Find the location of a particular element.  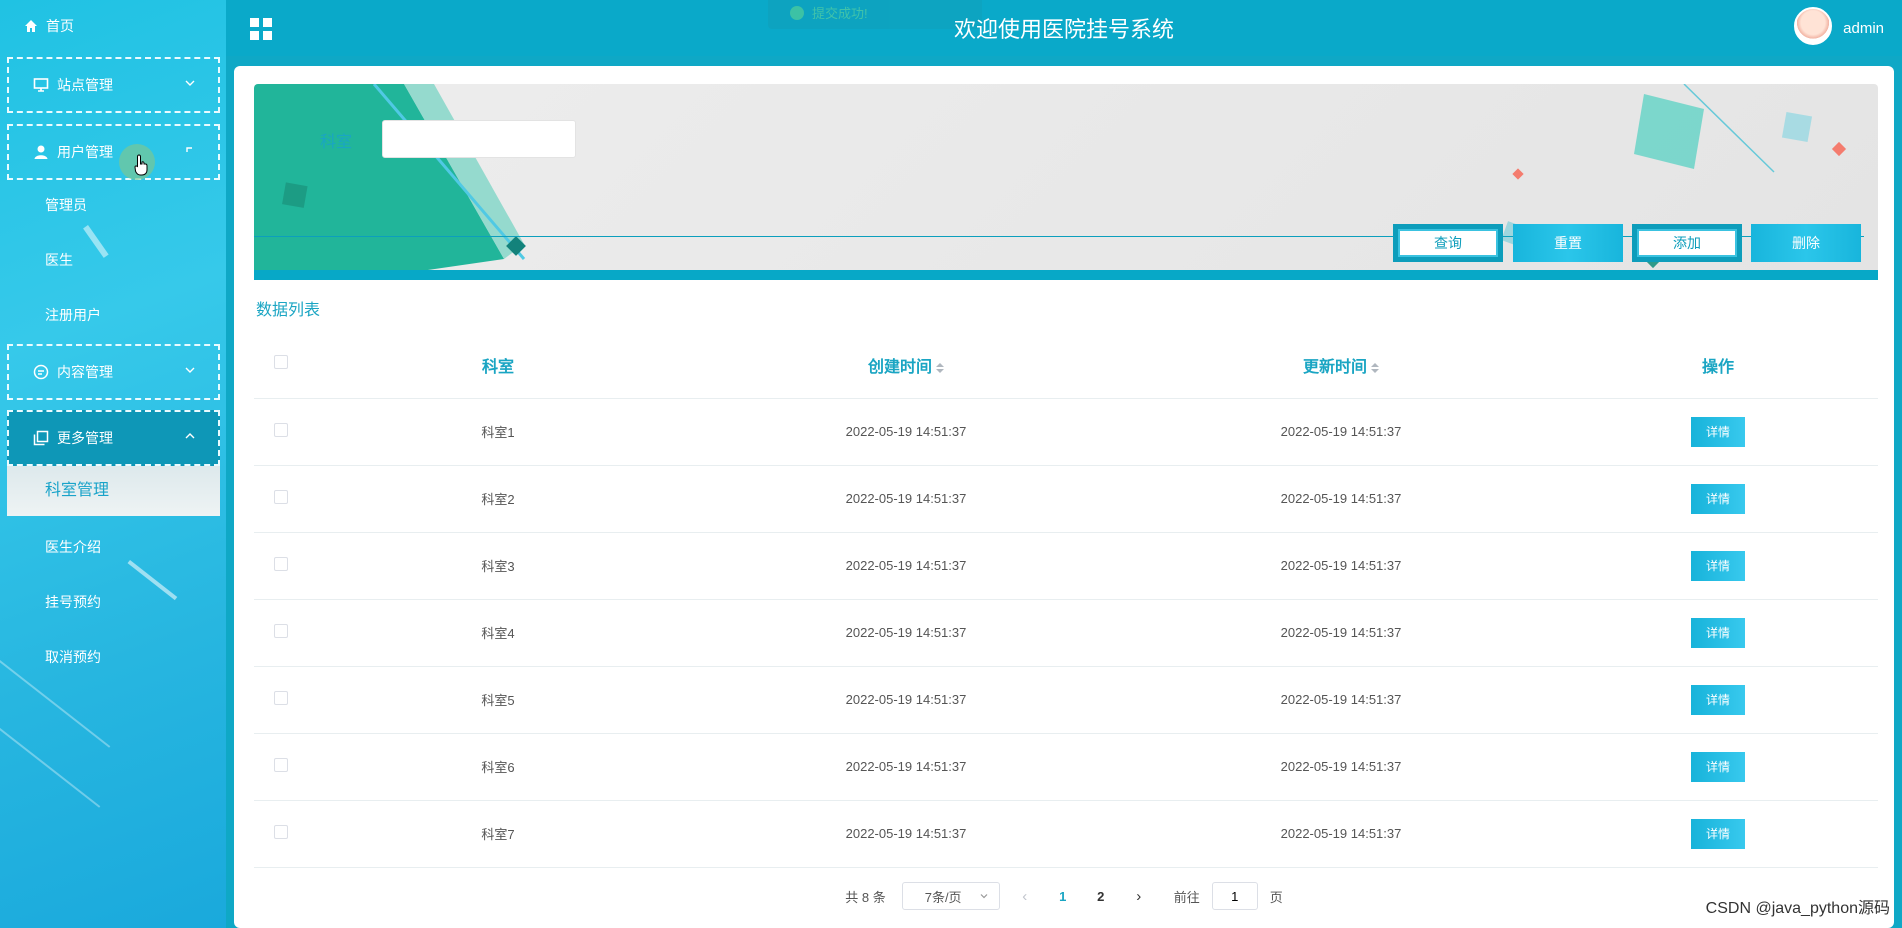

page-number: 2 is located at coordinates (1101, 896).